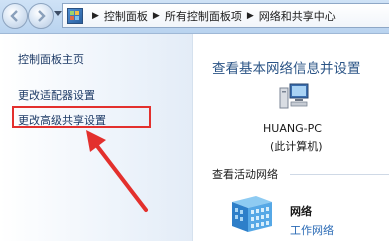 The width and height of the screenshot is (389, 241). Describe the element at coordinates (286, 69) in the screenshot. I see `page-title: 查看基本网络信息并设置` at that location.